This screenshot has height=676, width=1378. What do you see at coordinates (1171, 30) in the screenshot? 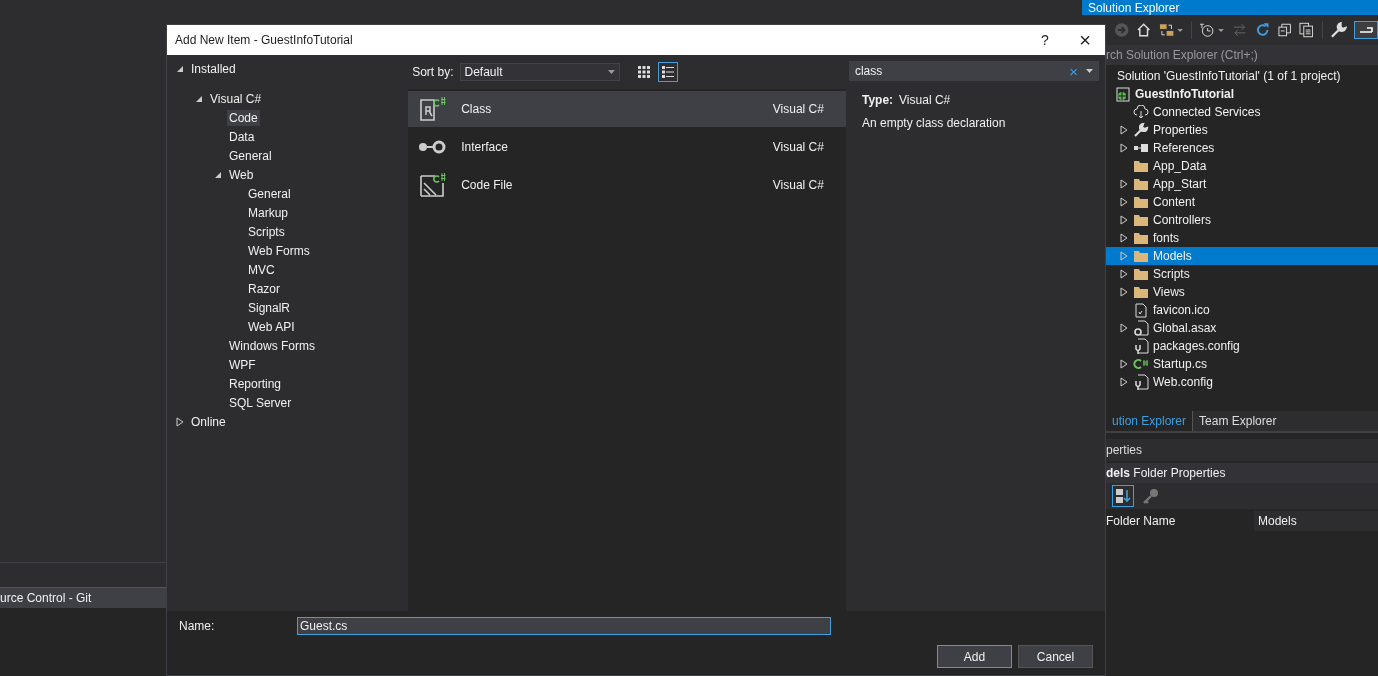
I see `sync-icon` at bounding box center [1171, 30].